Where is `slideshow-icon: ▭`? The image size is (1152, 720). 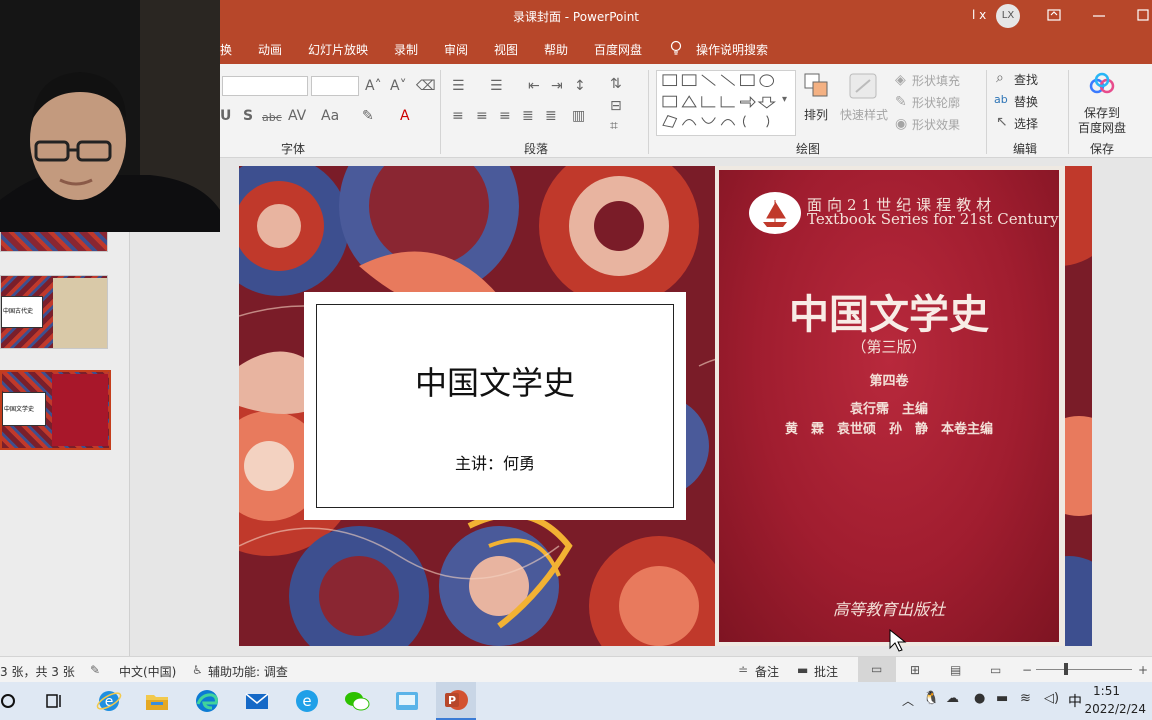
slideshow-icon: ▭ is located at coordinates (995, 670).